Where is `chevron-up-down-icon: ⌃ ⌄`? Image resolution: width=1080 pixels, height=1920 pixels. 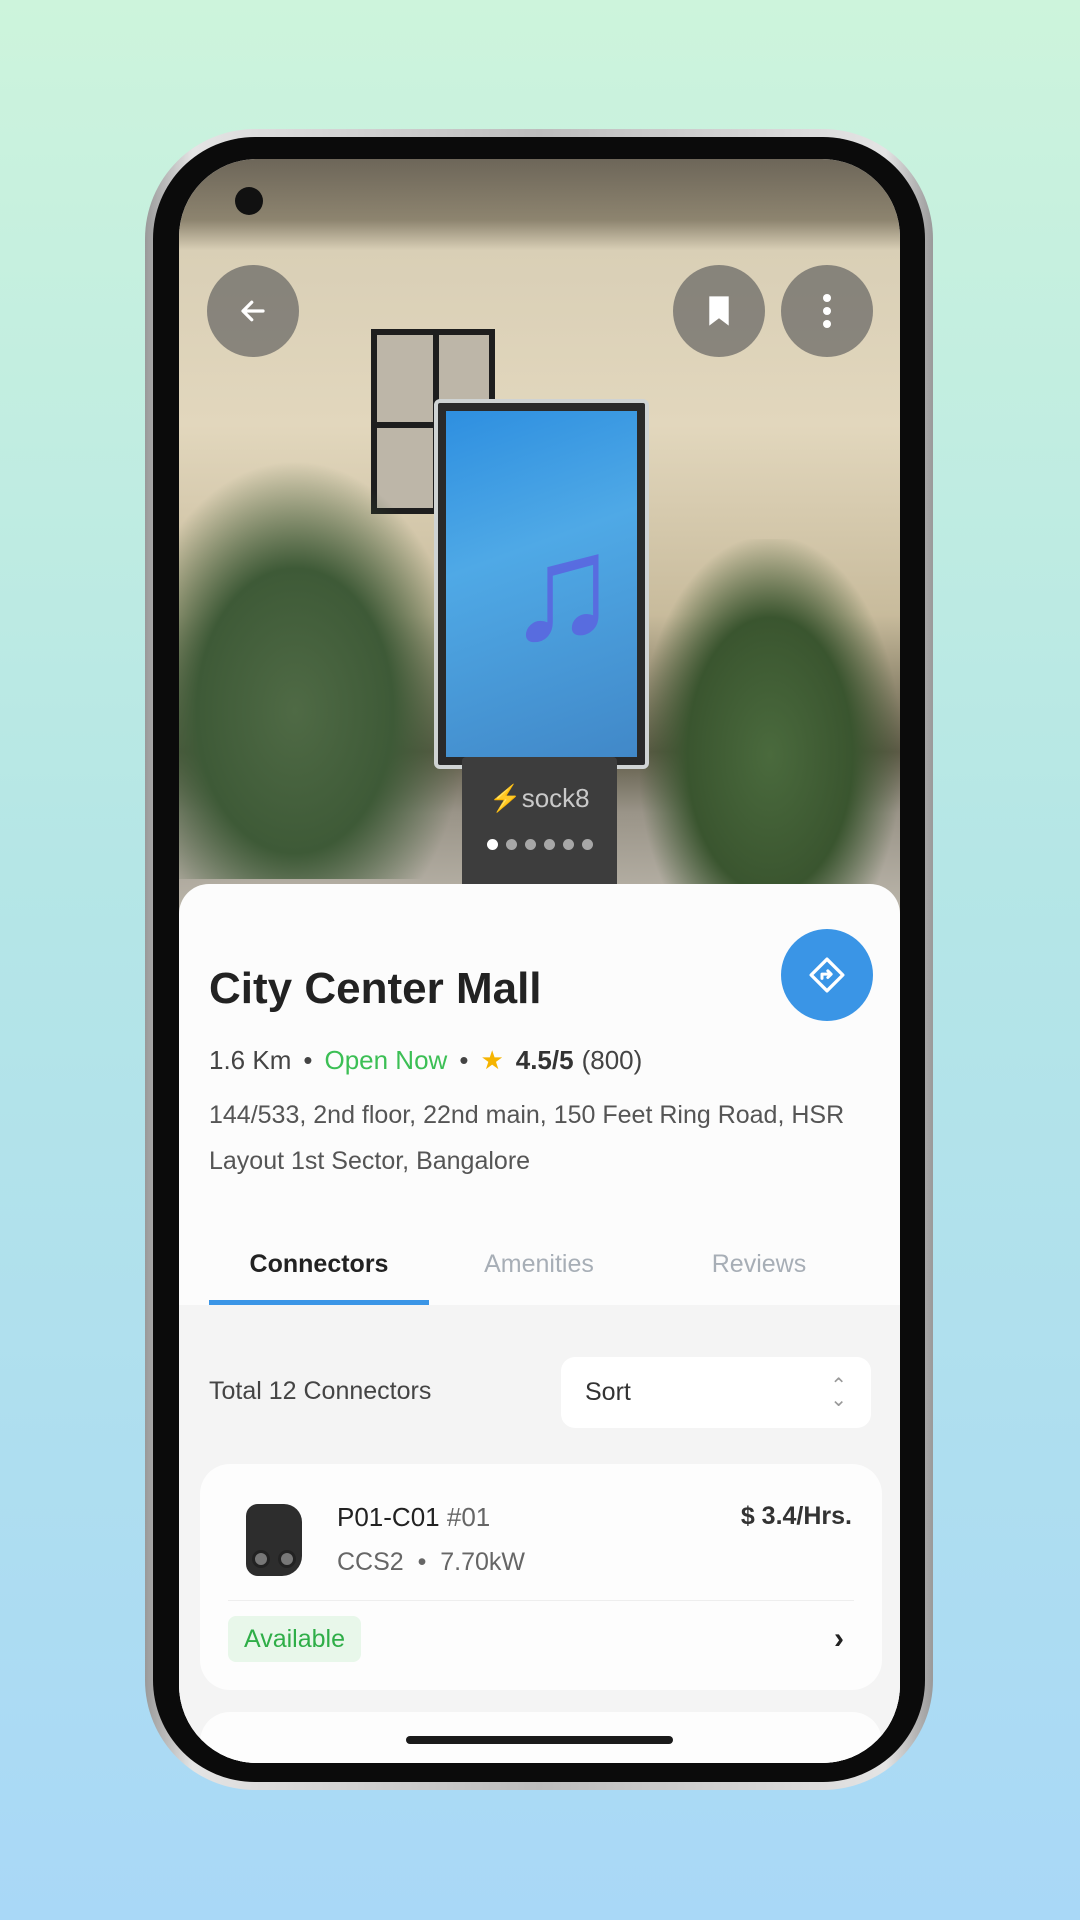 chevron-up-down-icon: ⌃ ⌄ is located at coordinates (838, 1392).